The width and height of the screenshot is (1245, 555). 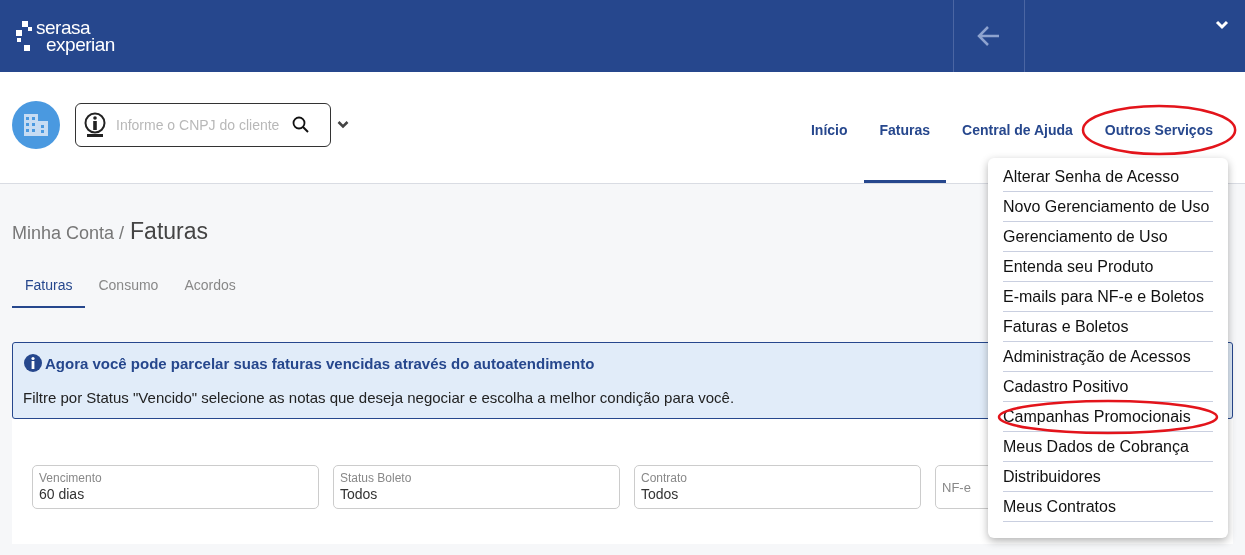 What do you see at coordinates (1108, 297) in the screenshot?
I see `menu-item: E-mails para NF-e e Boletos` at bounding box center [1108, 297].